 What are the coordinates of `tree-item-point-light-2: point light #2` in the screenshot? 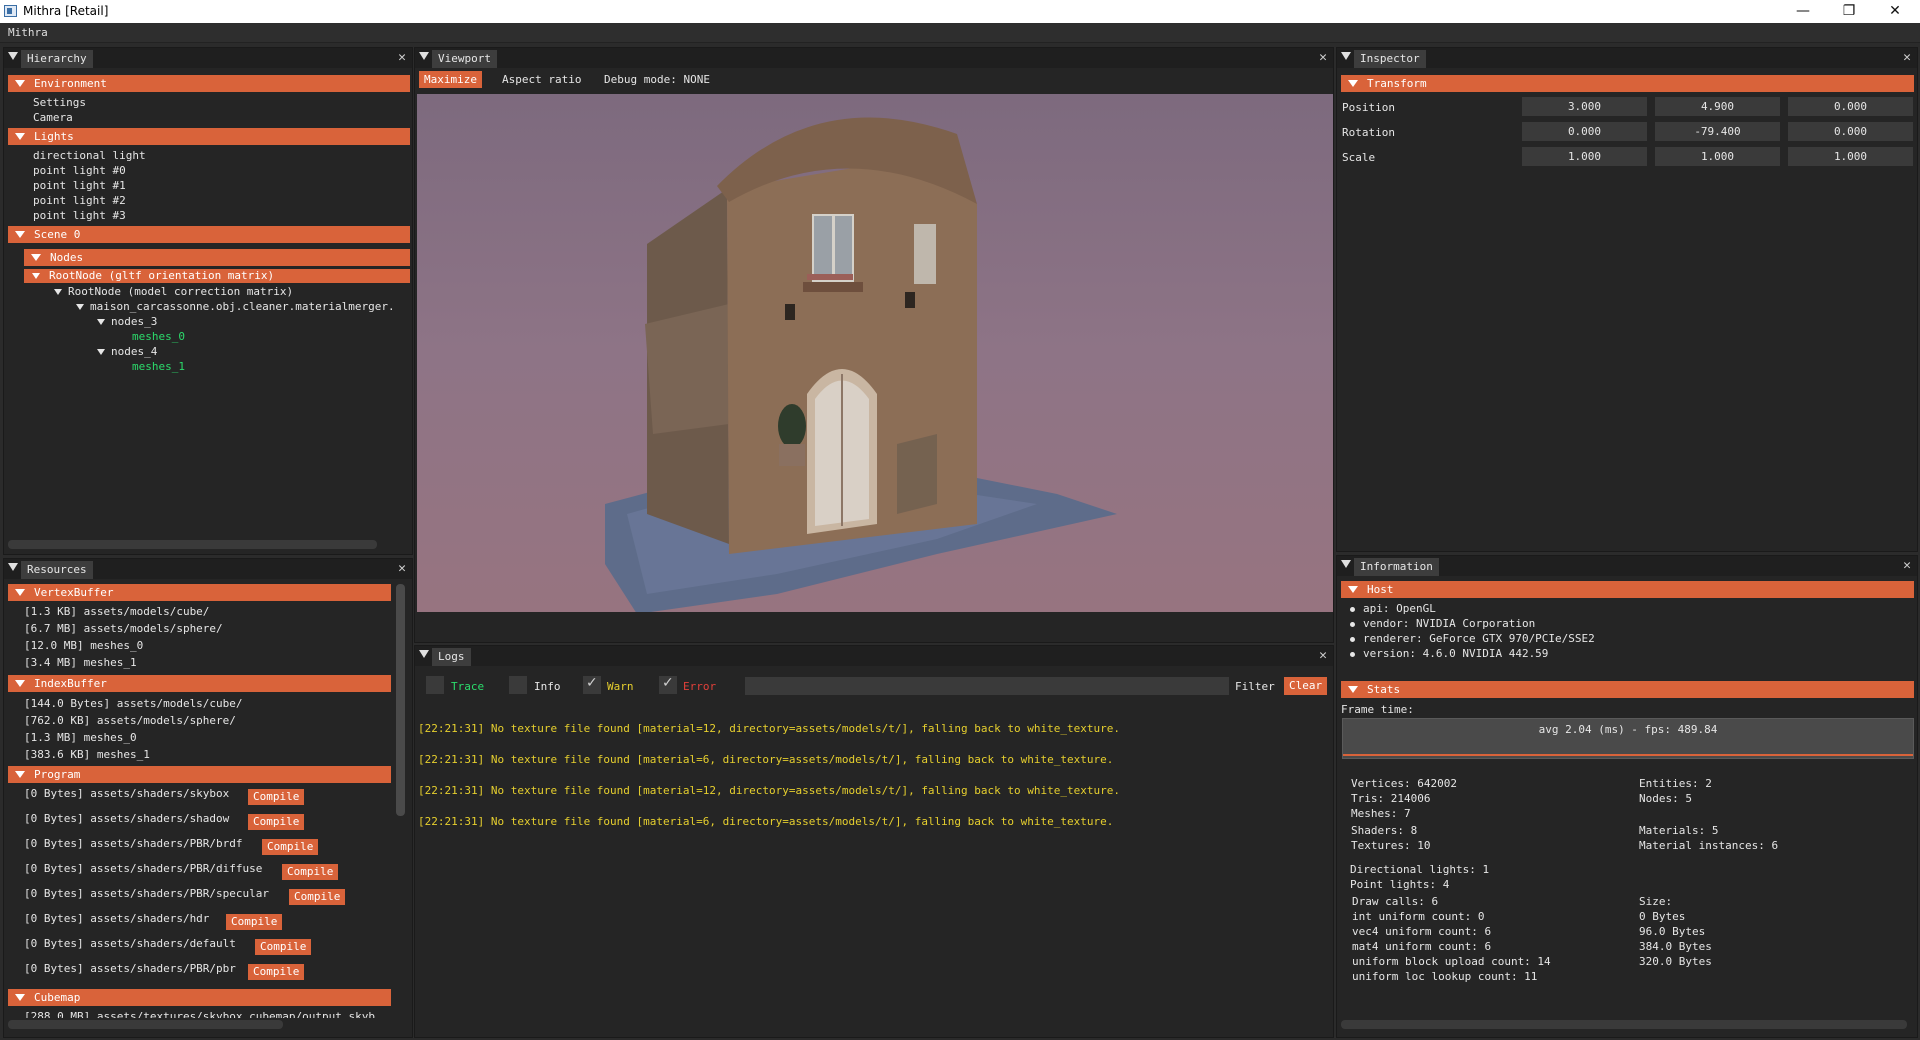 It's located at (79, 200).